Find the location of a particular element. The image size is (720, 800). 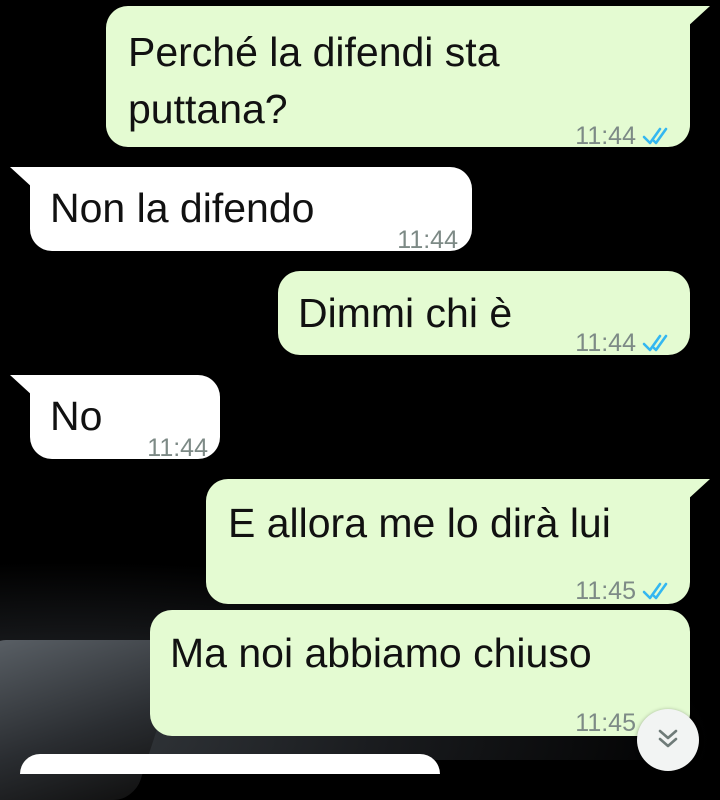

message-text: No is located at coordinates (76, 416).